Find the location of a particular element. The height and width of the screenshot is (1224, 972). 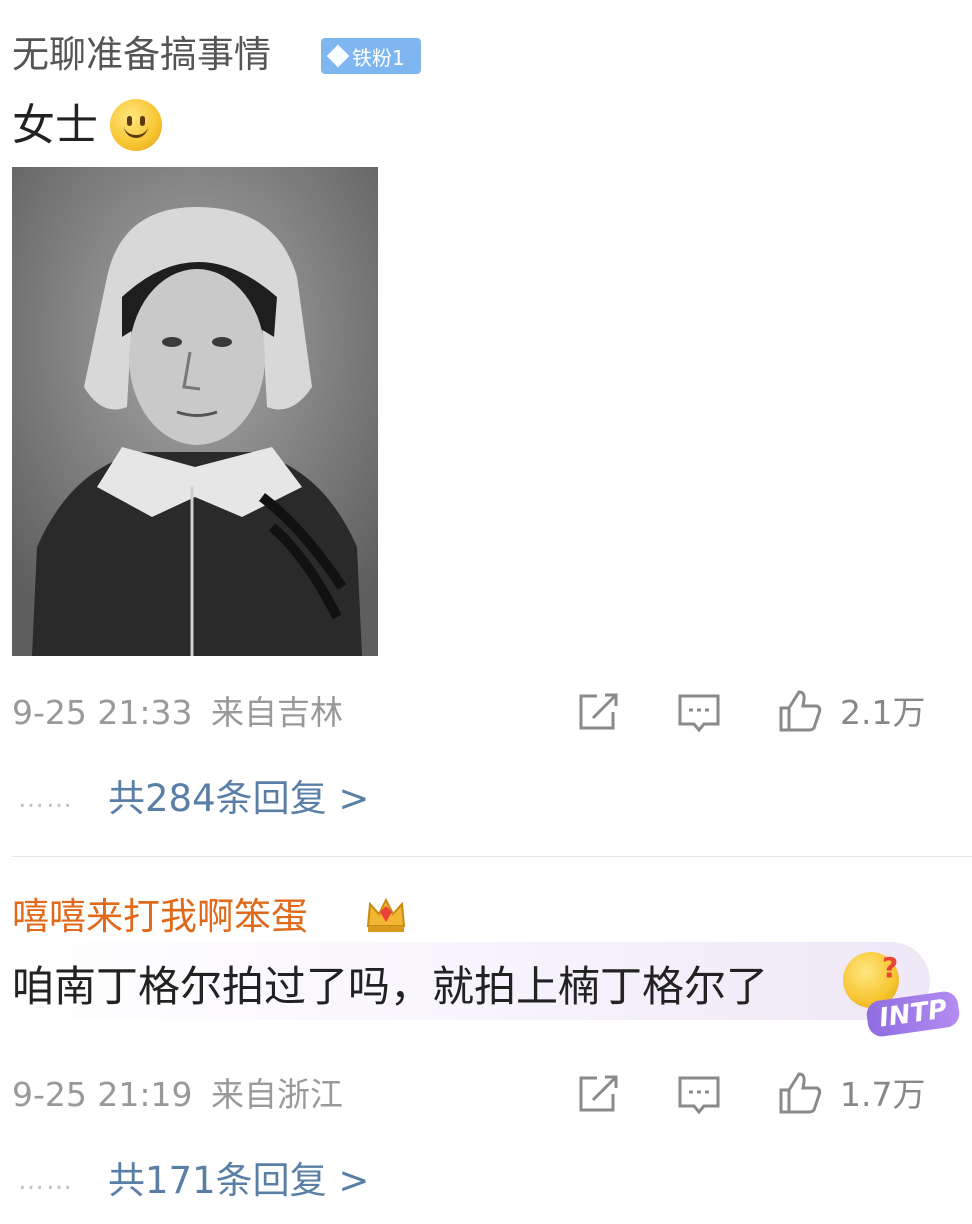

fan-badge-label: 铁粉1 is located at coordinates (378, 57).